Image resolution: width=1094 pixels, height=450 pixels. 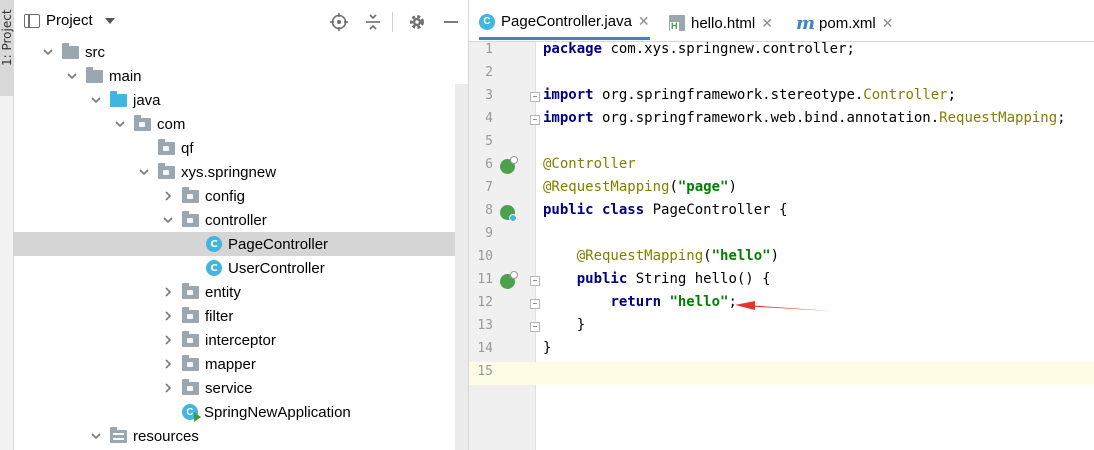 What do you see at coordinates (781, 373) in the screenshot?
I see `code-line: 15` at bounding box center [781, 373].